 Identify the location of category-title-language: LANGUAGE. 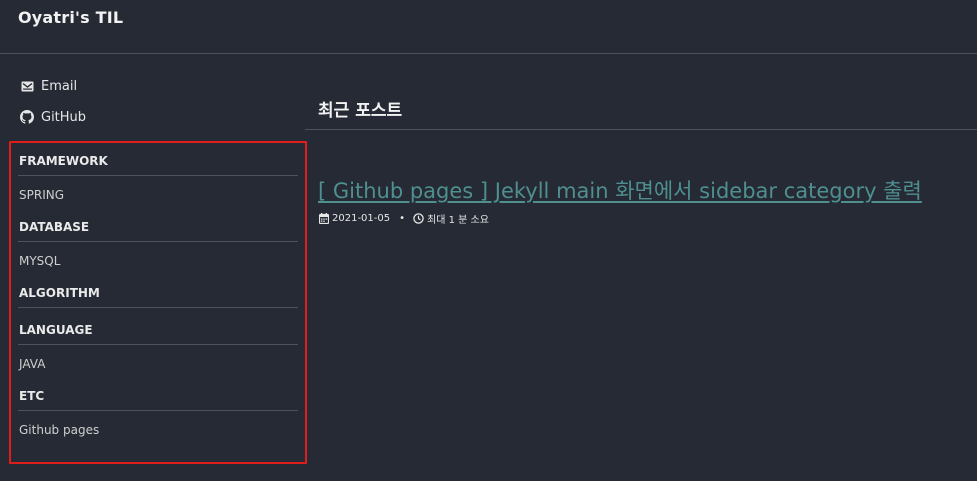
(158, 331).